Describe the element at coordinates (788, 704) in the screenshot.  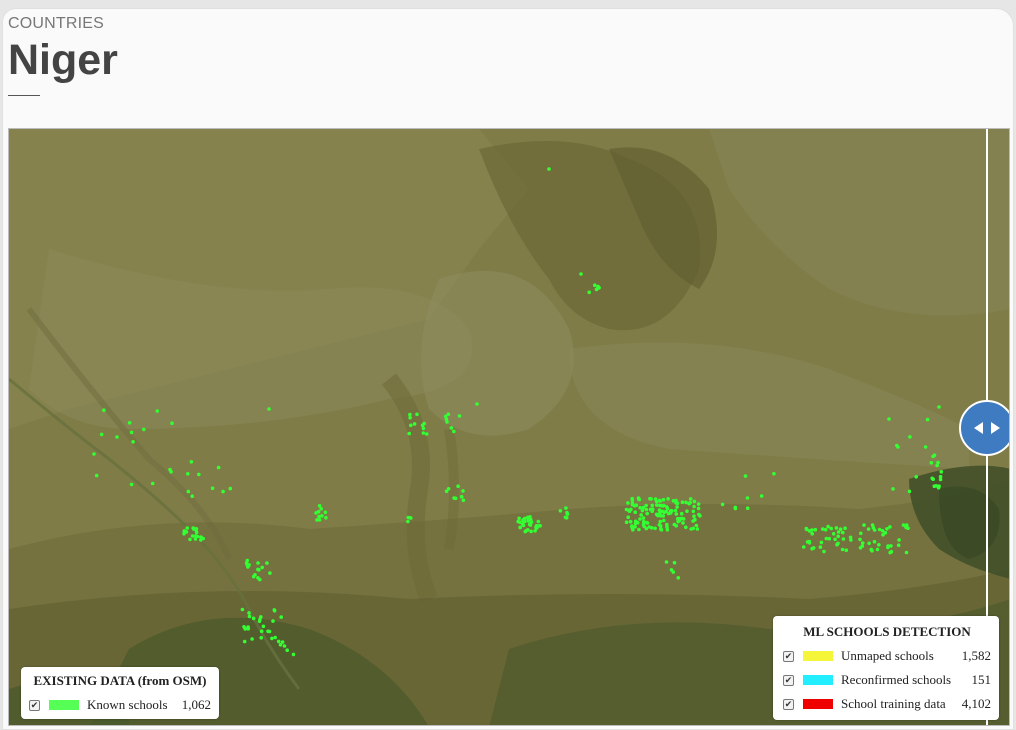
I see `checkbox-training-data: ✔` at that location.